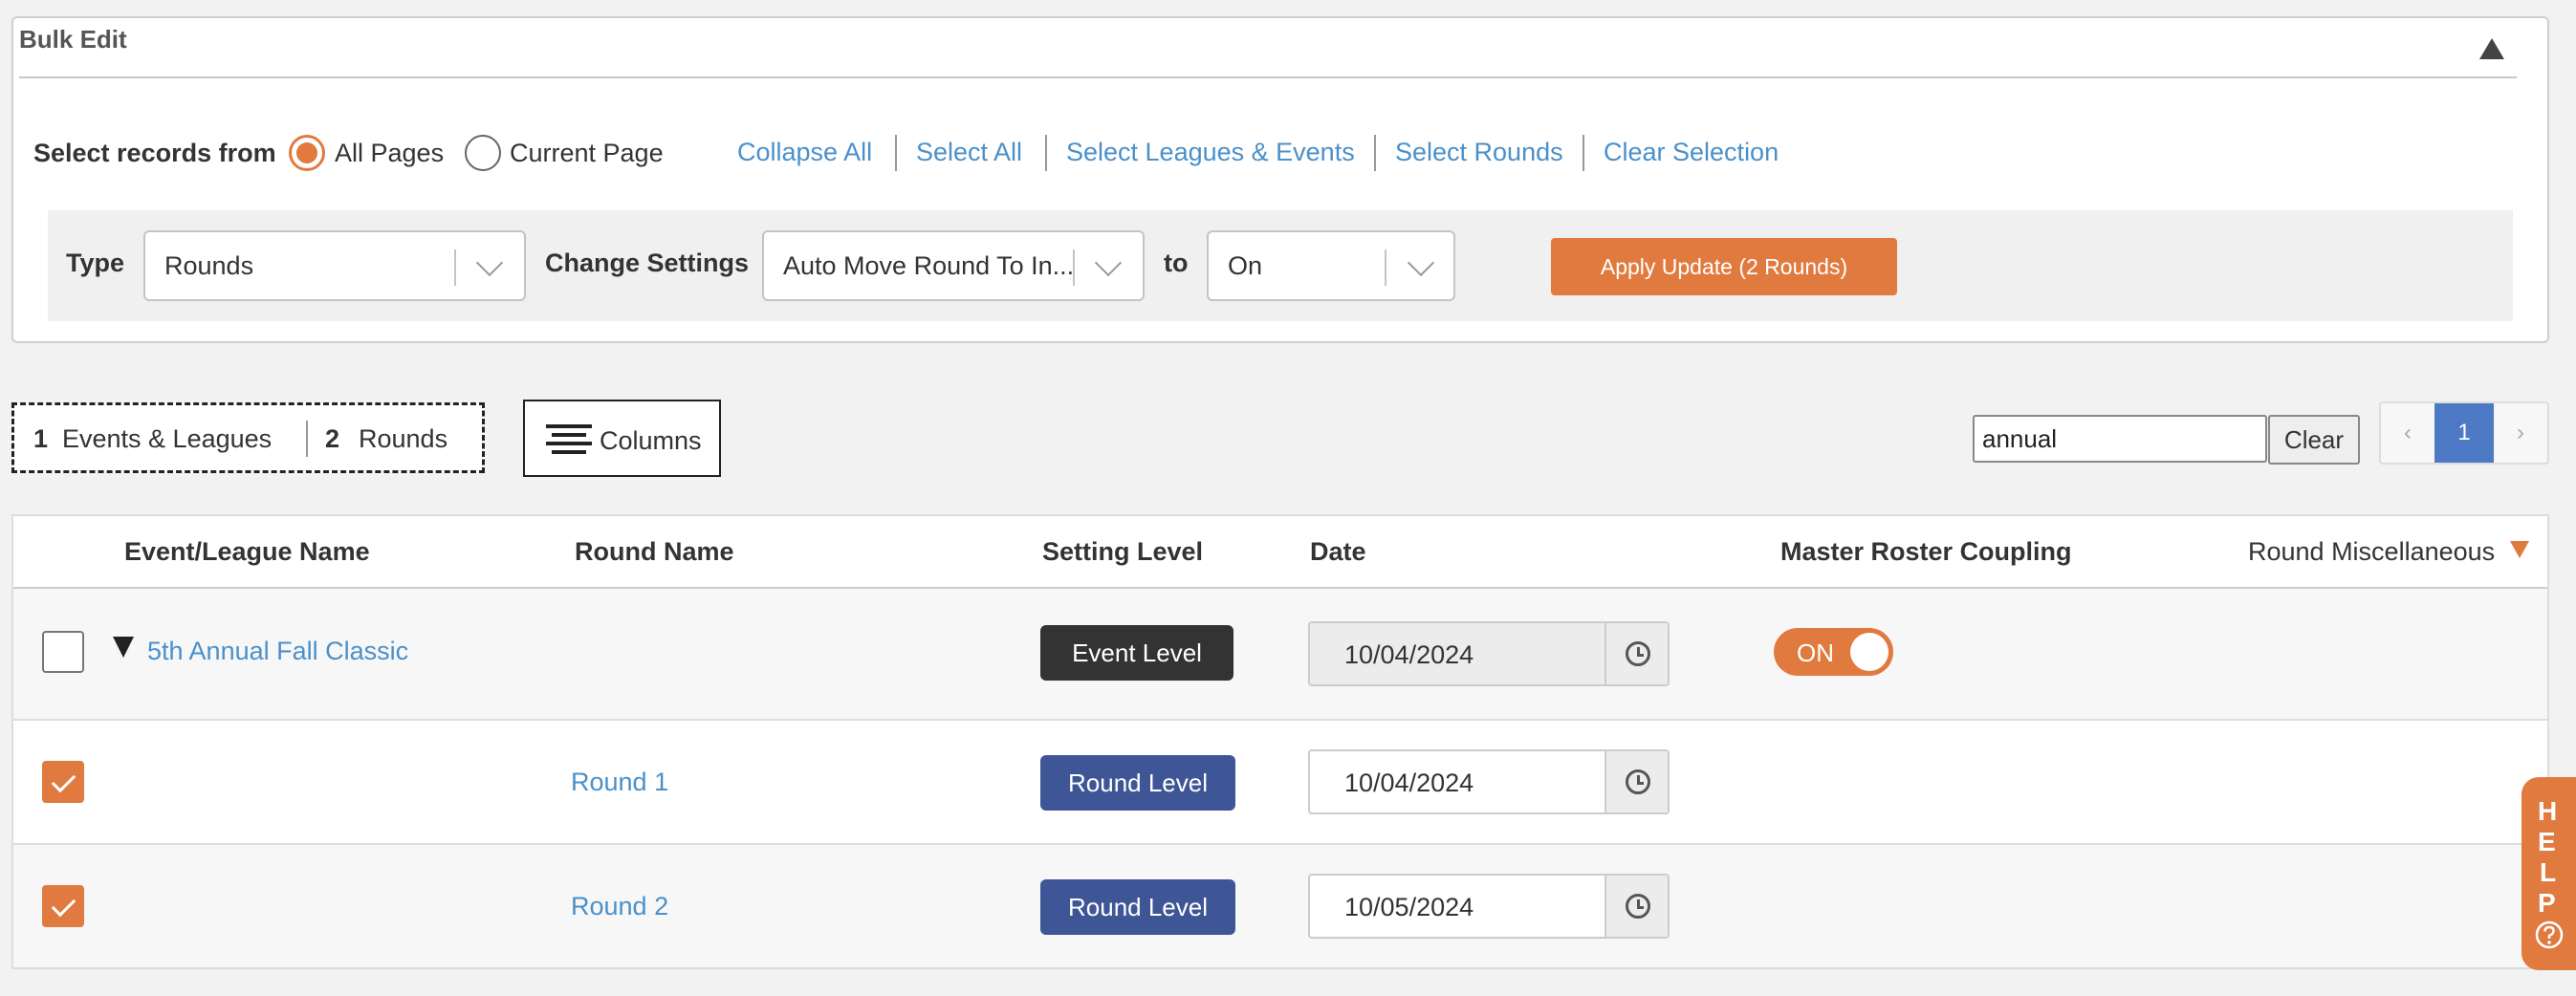 The width and height of the screenshot is (2576, 996). I want to click on help-letter: H, so click(2548, 811).